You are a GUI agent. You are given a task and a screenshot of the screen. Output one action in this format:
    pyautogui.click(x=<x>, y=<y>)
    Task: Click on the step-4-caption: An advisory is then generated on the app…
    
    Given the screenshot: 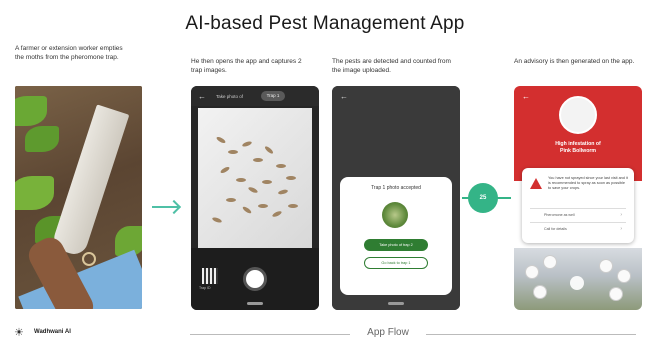 What is the action you would take?
    pyautogui.click(x=574, y=61)
    